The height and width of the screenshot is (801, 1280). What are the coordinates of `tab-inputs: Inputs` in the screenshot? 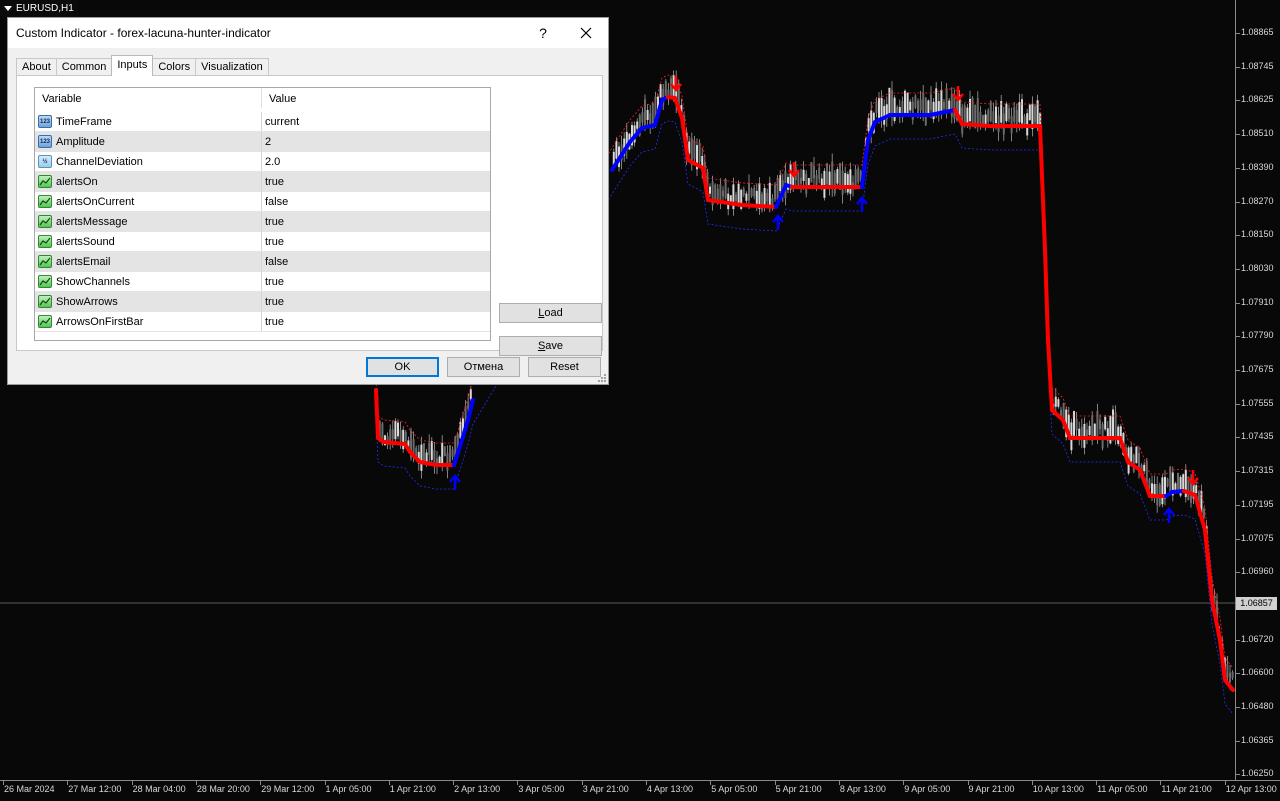 It's located at (132, 65).